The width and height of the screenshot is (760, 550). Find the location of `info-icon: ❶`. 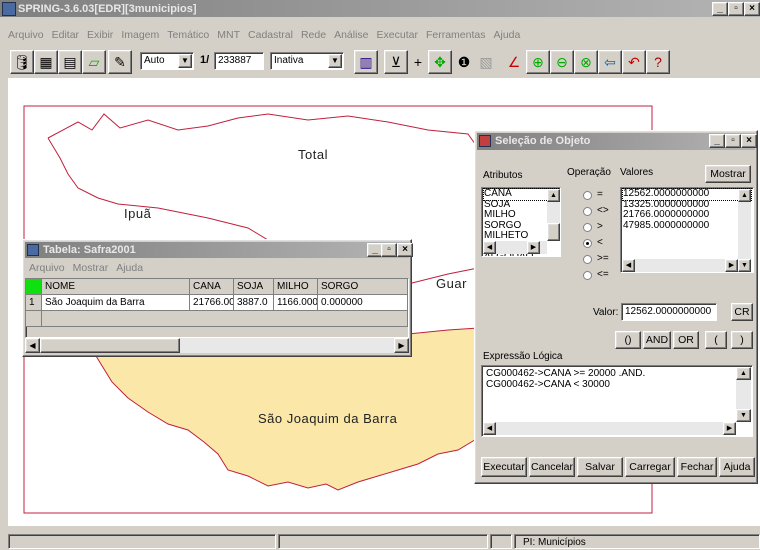

info-icon: ❶ is located at coordinates (464, 62).